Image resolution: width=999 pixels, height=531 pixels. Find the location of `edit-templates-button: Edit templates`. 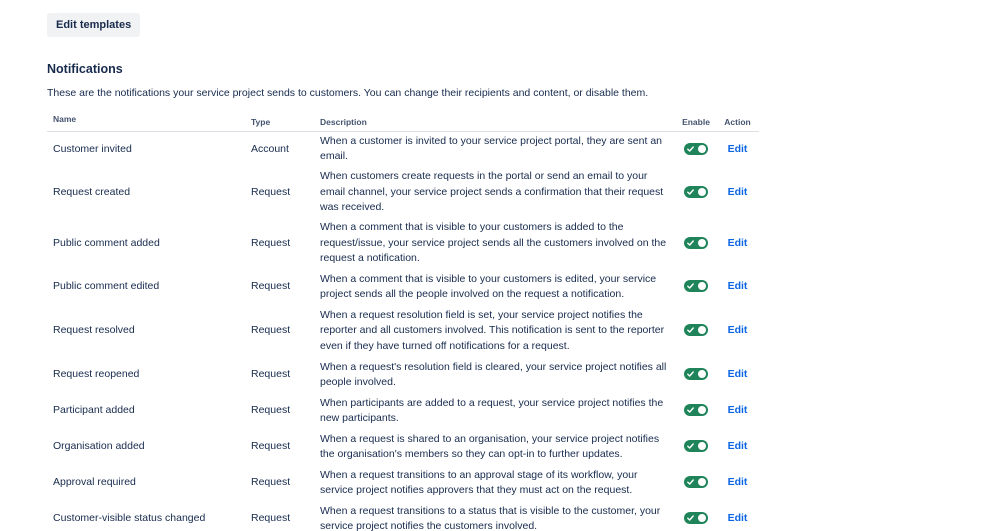

edit-templates-button: Edit templates is located at coordinates (94, 25).